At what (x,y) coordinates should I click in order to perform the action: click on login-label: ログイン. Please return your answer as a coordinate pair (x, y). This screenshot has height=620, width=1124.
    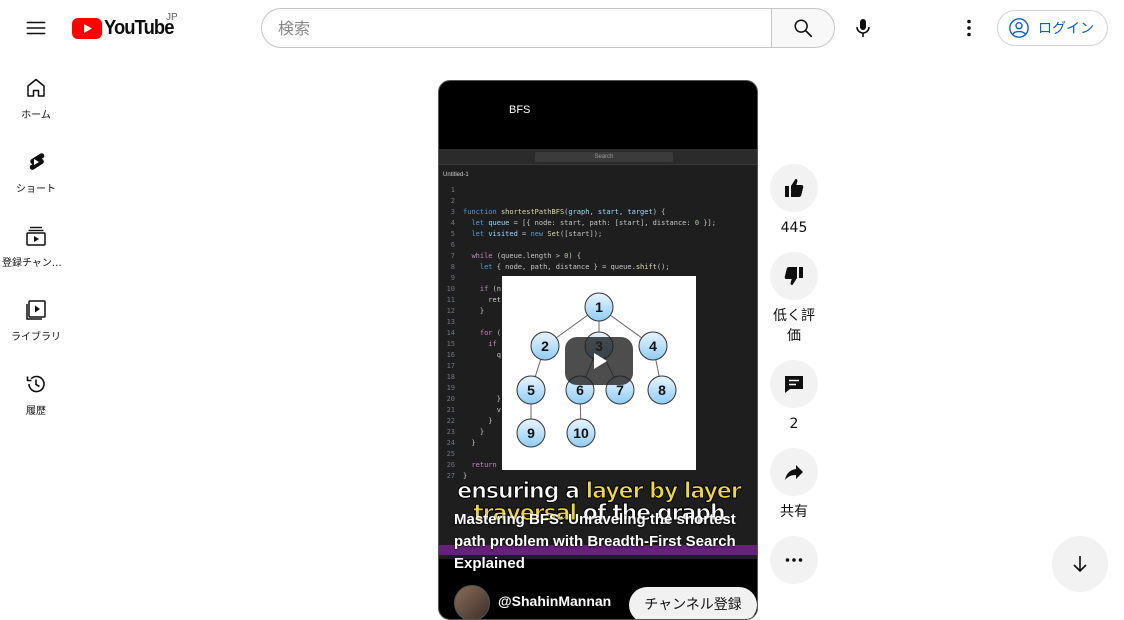
    Looking at the image, I should click on (1066, 29).